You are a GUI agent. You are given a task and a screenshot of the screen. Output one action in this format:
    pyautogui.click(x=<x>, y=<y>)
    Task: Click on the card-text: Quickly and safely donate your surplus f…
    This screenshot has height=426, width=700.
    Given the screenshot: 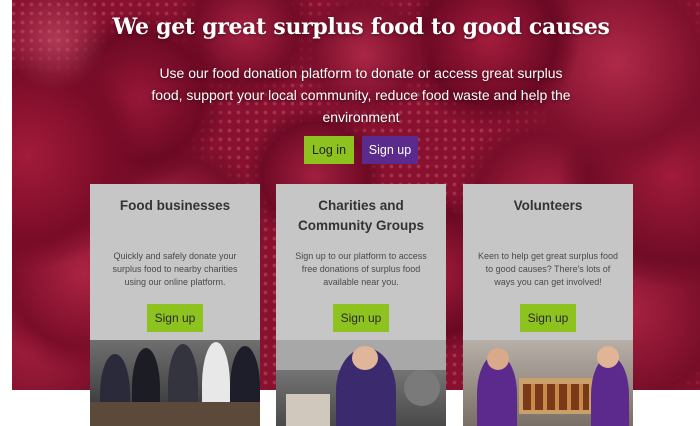 What is the action you would take?
    pyautogui.click(x=175, y=269)
    